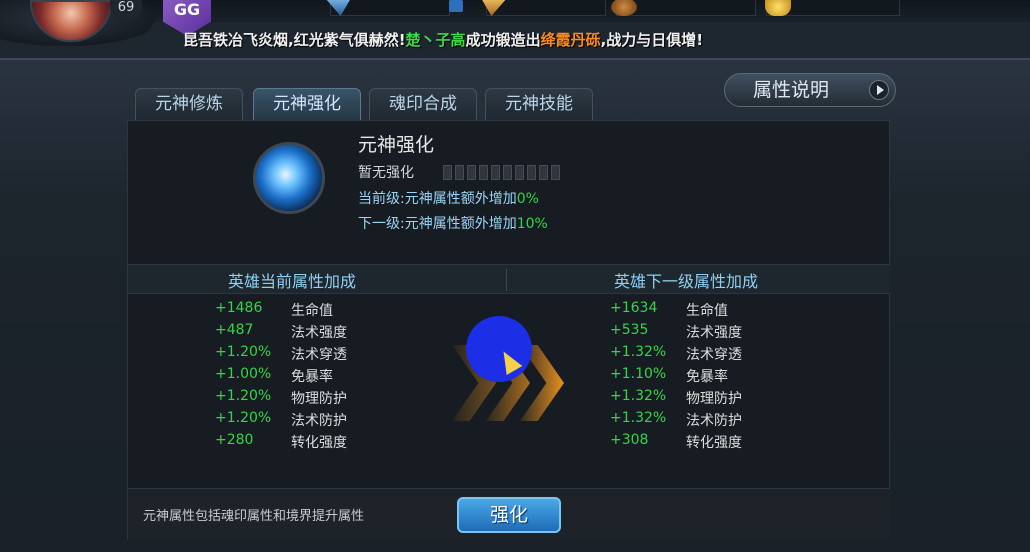 The image size is (1030, 552). Describe the element at coordinates (707, 377) in the screenshot. I see `next-stat-name: 免暴率` at that location.